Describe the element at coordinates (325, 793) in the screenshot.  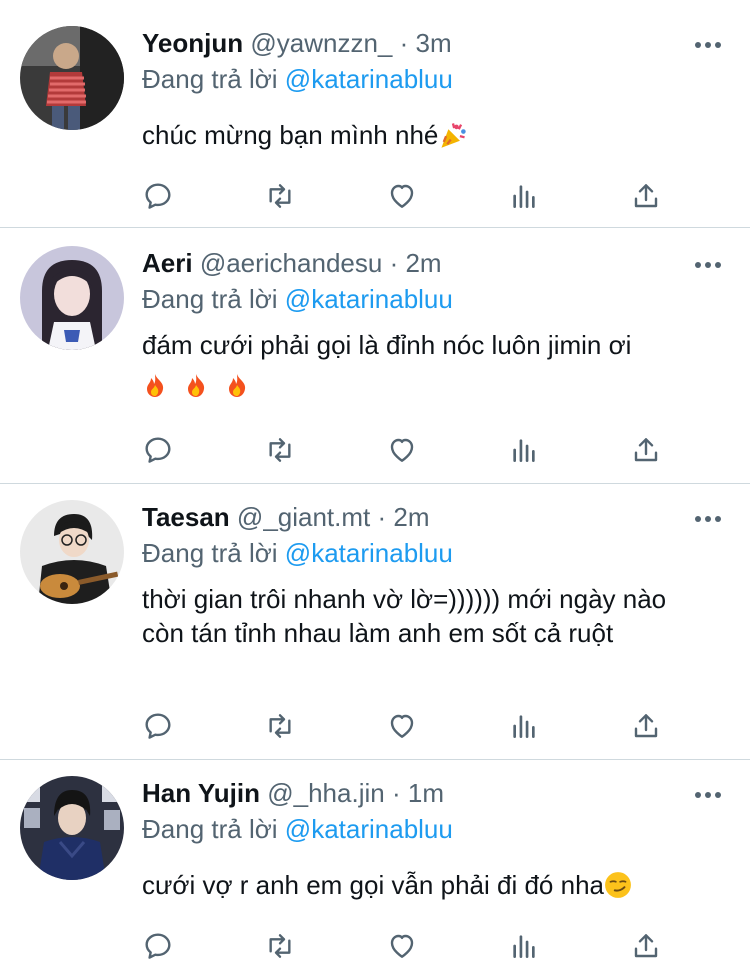
I see `handle: @_hha.jin` at that location.